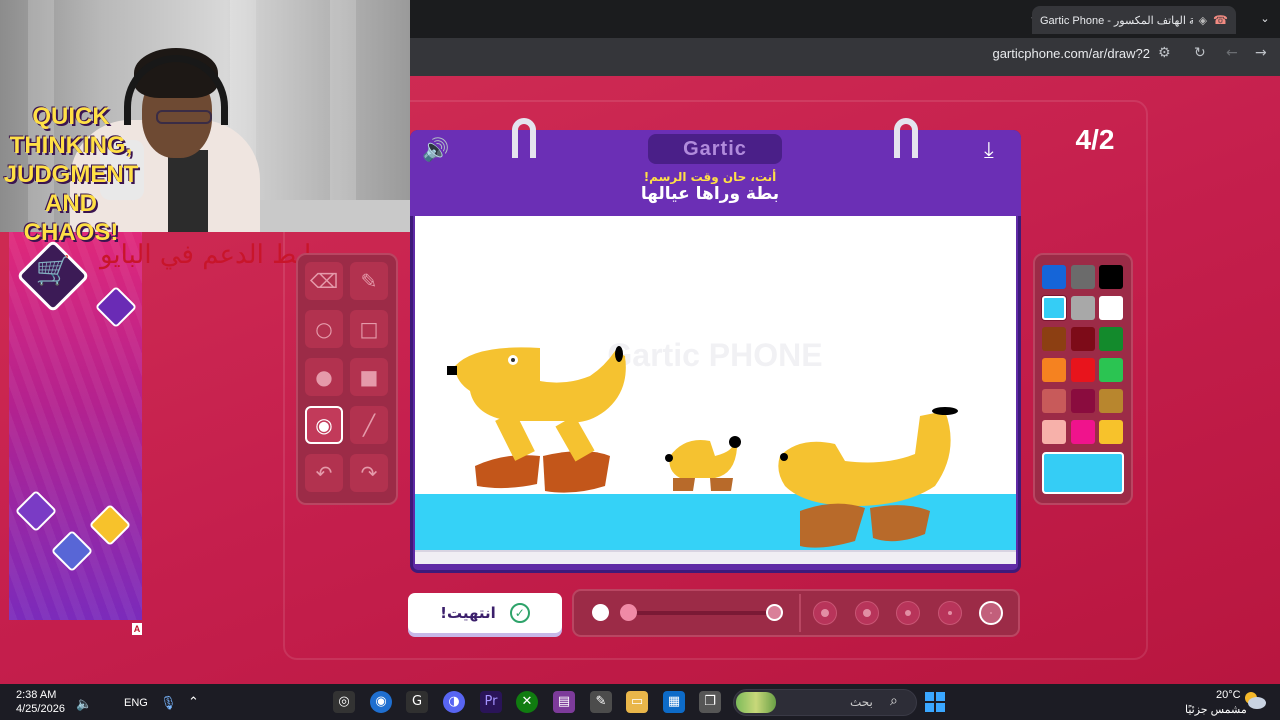 The width and height of the screenshot is (1280, 720). What do you see at coordinates (71, 174) in the screenshot?
I see `ad-headline: QUICK THINKING, JUDGMENT AND CHAOS!` at bounding box center [71, 174].